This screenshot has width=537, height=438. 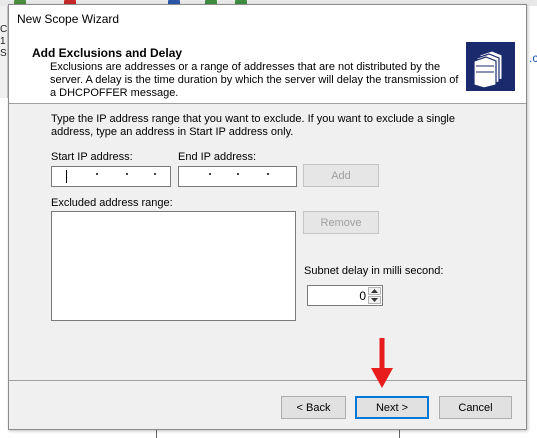 I want to click on background-right-text: .co, so click(x=533, y=58).